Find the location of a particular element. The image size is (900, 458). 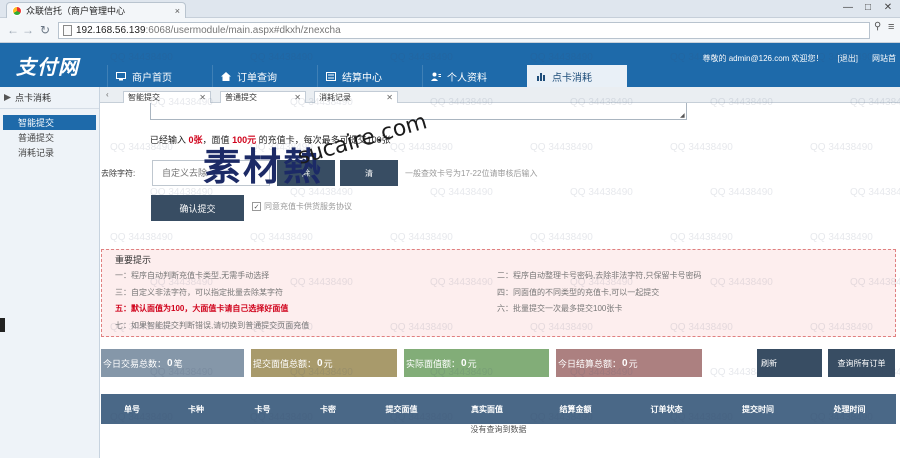

card-format-hint: 一般查效卡号为17-22位请审核后输入 is located at coordinates (471, 173).